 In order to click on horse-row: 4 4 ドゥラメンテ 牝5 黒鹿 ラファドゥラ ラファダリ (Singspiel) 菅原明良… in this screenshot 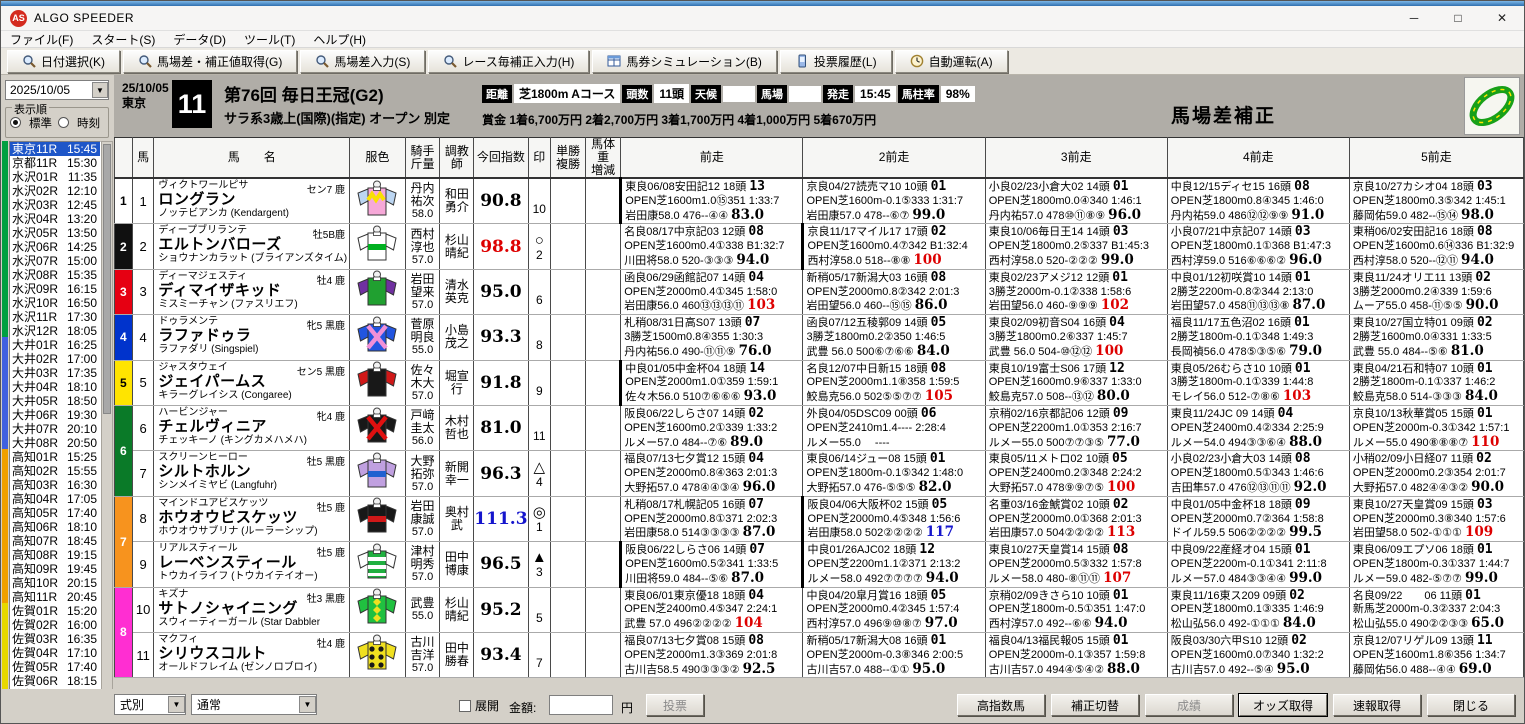, I will do `click(819, 337)`.